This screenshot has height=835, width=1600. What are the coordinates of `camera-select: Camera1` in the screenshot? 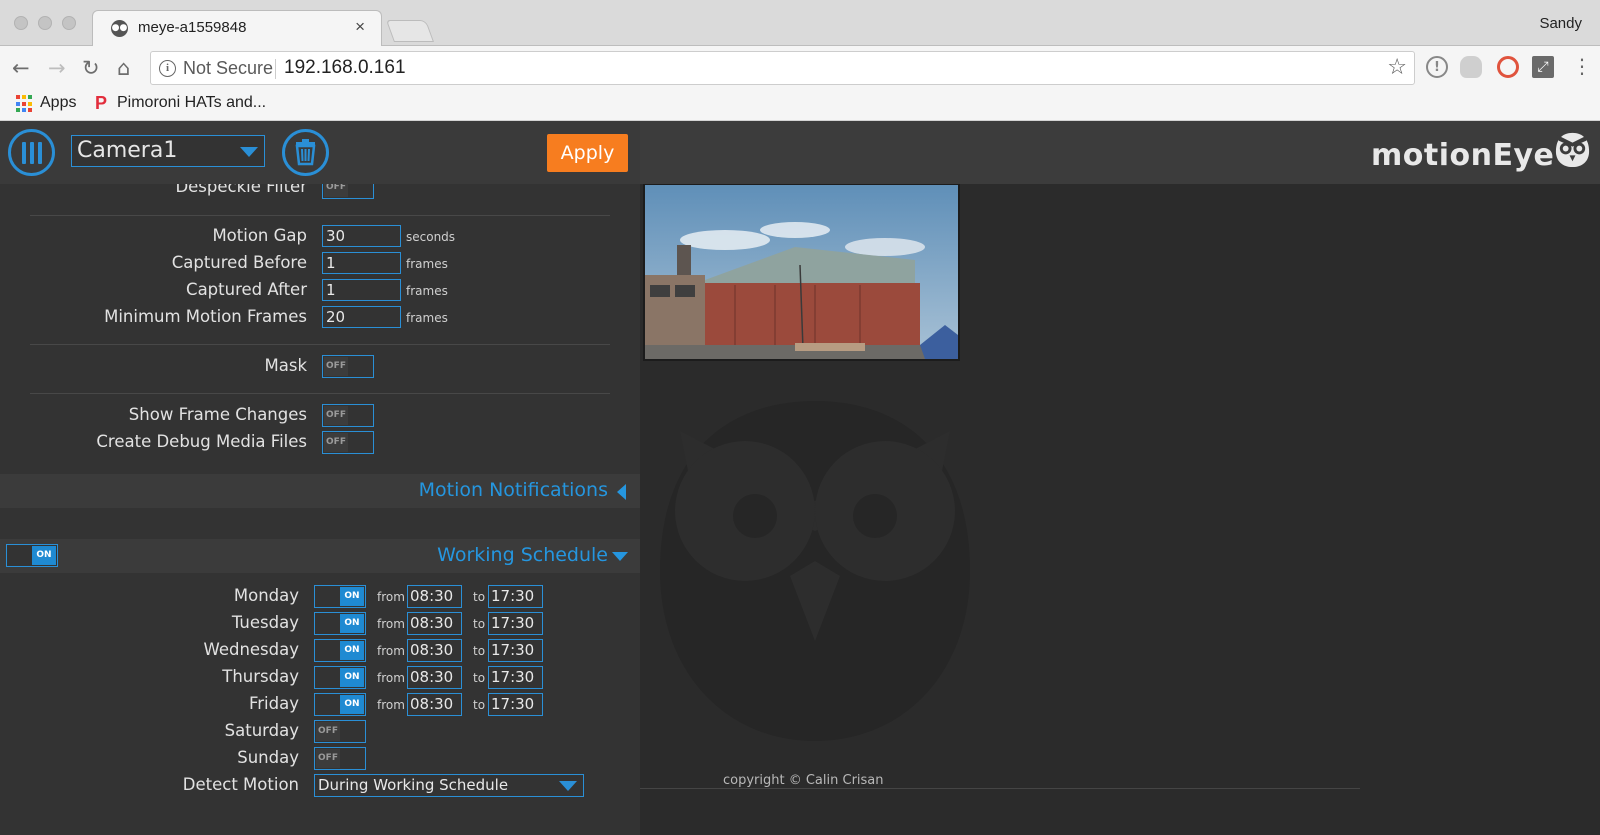 It's located at (168, 151).